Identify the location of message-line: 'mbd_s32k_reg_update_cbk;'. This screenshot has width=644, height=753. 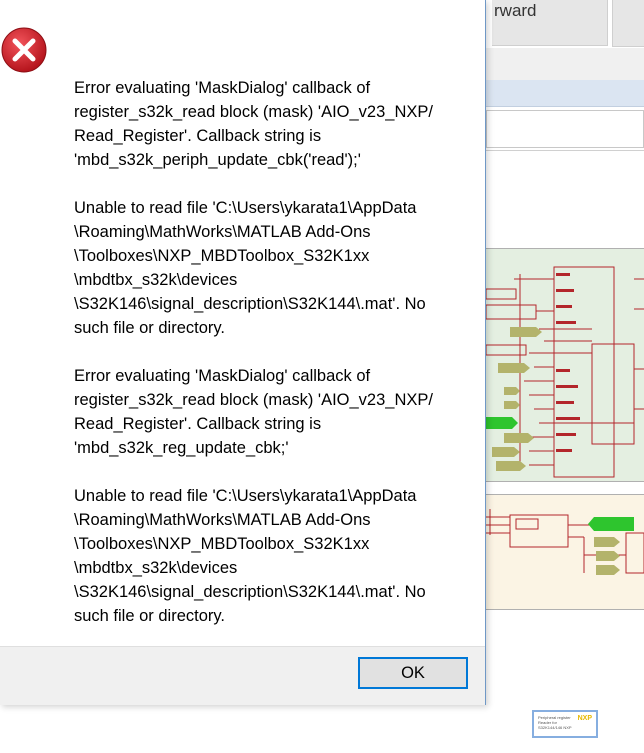
(181, 448).